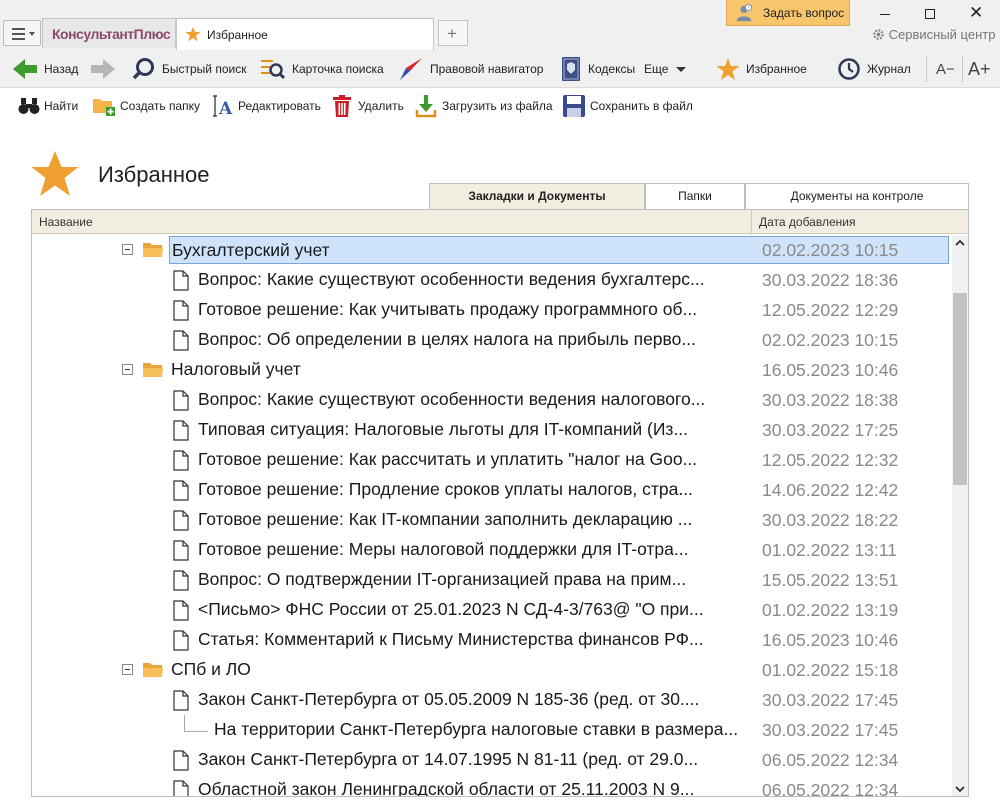 This screenshot has height=800, width=1000. Describe the element at coordinates (641, 106) in the screenshot. I see `save-to-file-label: Сохранить в файл` at that location.